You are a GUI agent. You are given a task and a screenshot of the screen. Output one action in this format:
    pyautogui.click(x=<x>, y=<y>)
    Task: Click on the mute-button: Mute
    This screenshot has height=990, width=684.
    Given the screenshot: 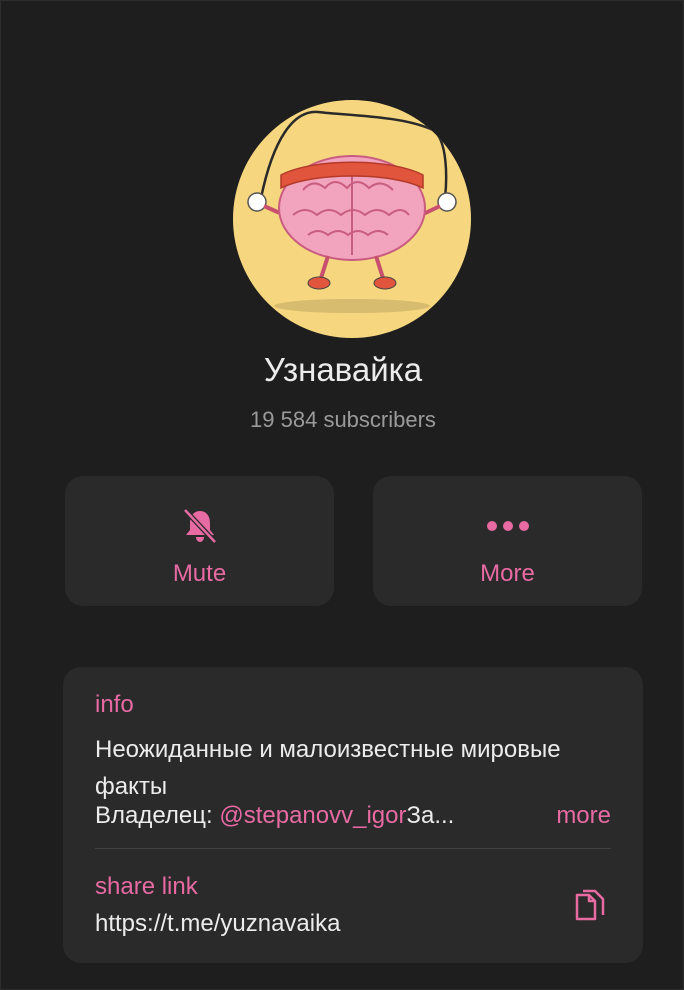 What is the action you would take?
    pyautogui.click(x=199, y=541)
    